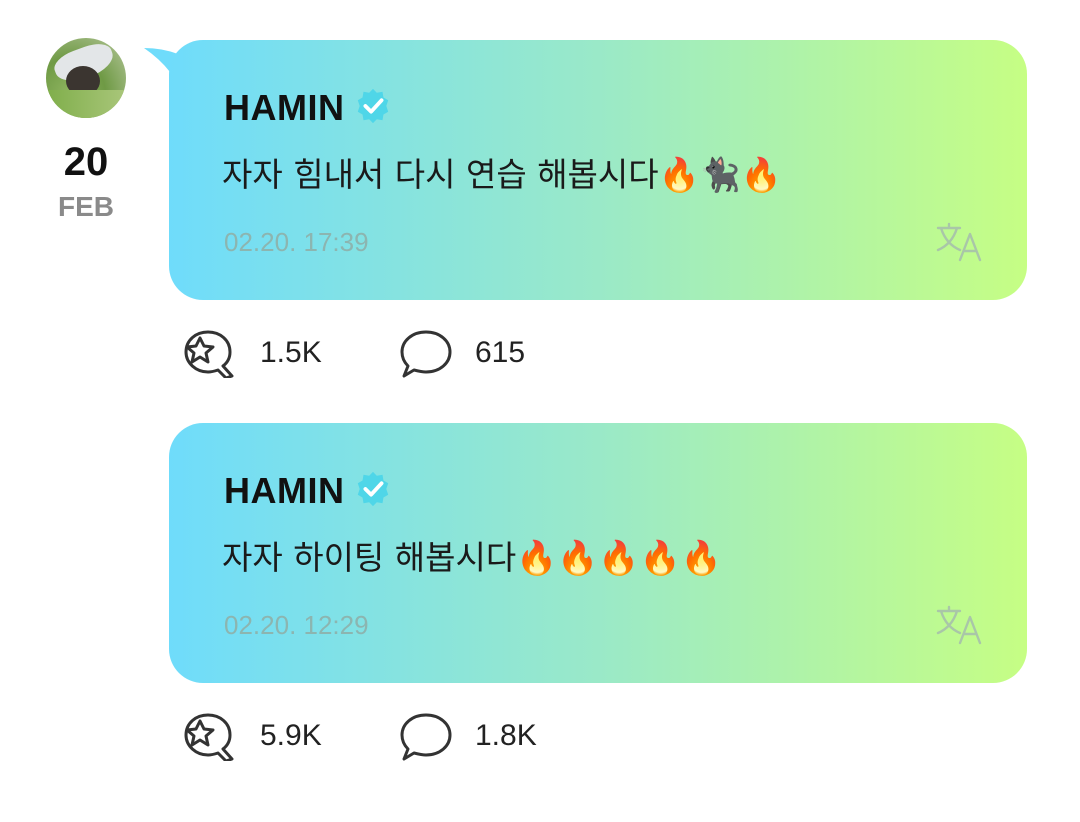 The height and width of the screenshot is (822, 1080). What do you see at coordinates (472, 557) in the screenshot?
I see `post-message: 자자 하이팅 해봅시다🔥🔥🔥🔥🔥` at bounding box center [472, 557].